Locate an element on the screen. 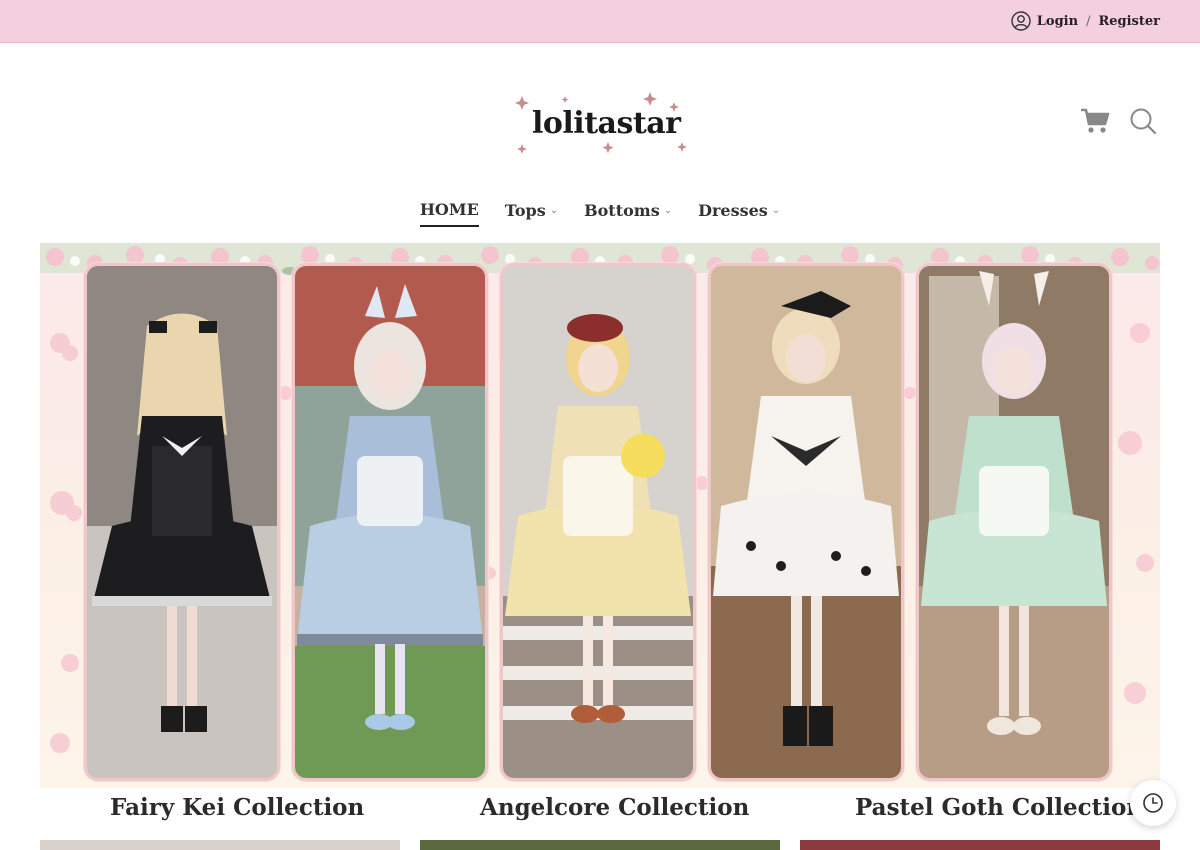 The image size is (1200, 850). nav-item-tops: Tops ⌄ is located at coordinates (531, 213).